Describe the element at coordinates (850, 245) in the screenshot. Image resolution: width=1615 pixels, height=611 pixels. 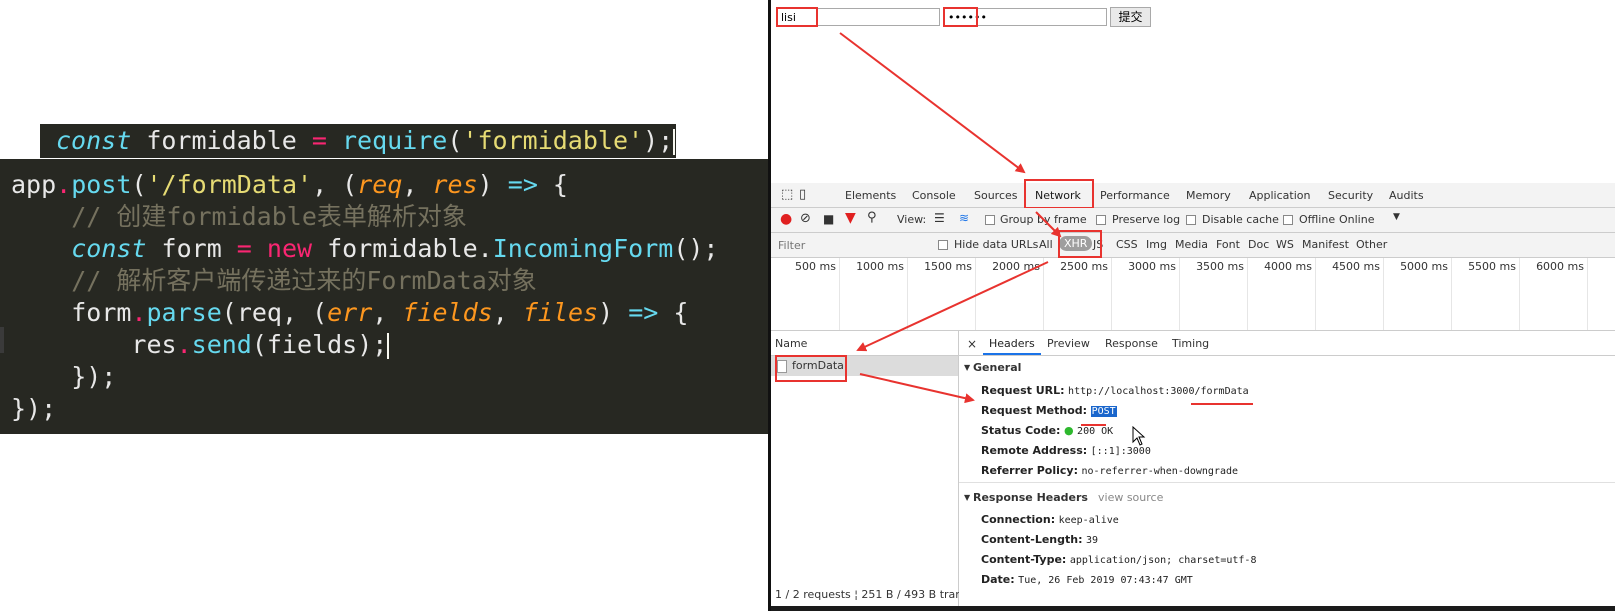
I see `filter-input` at that location.